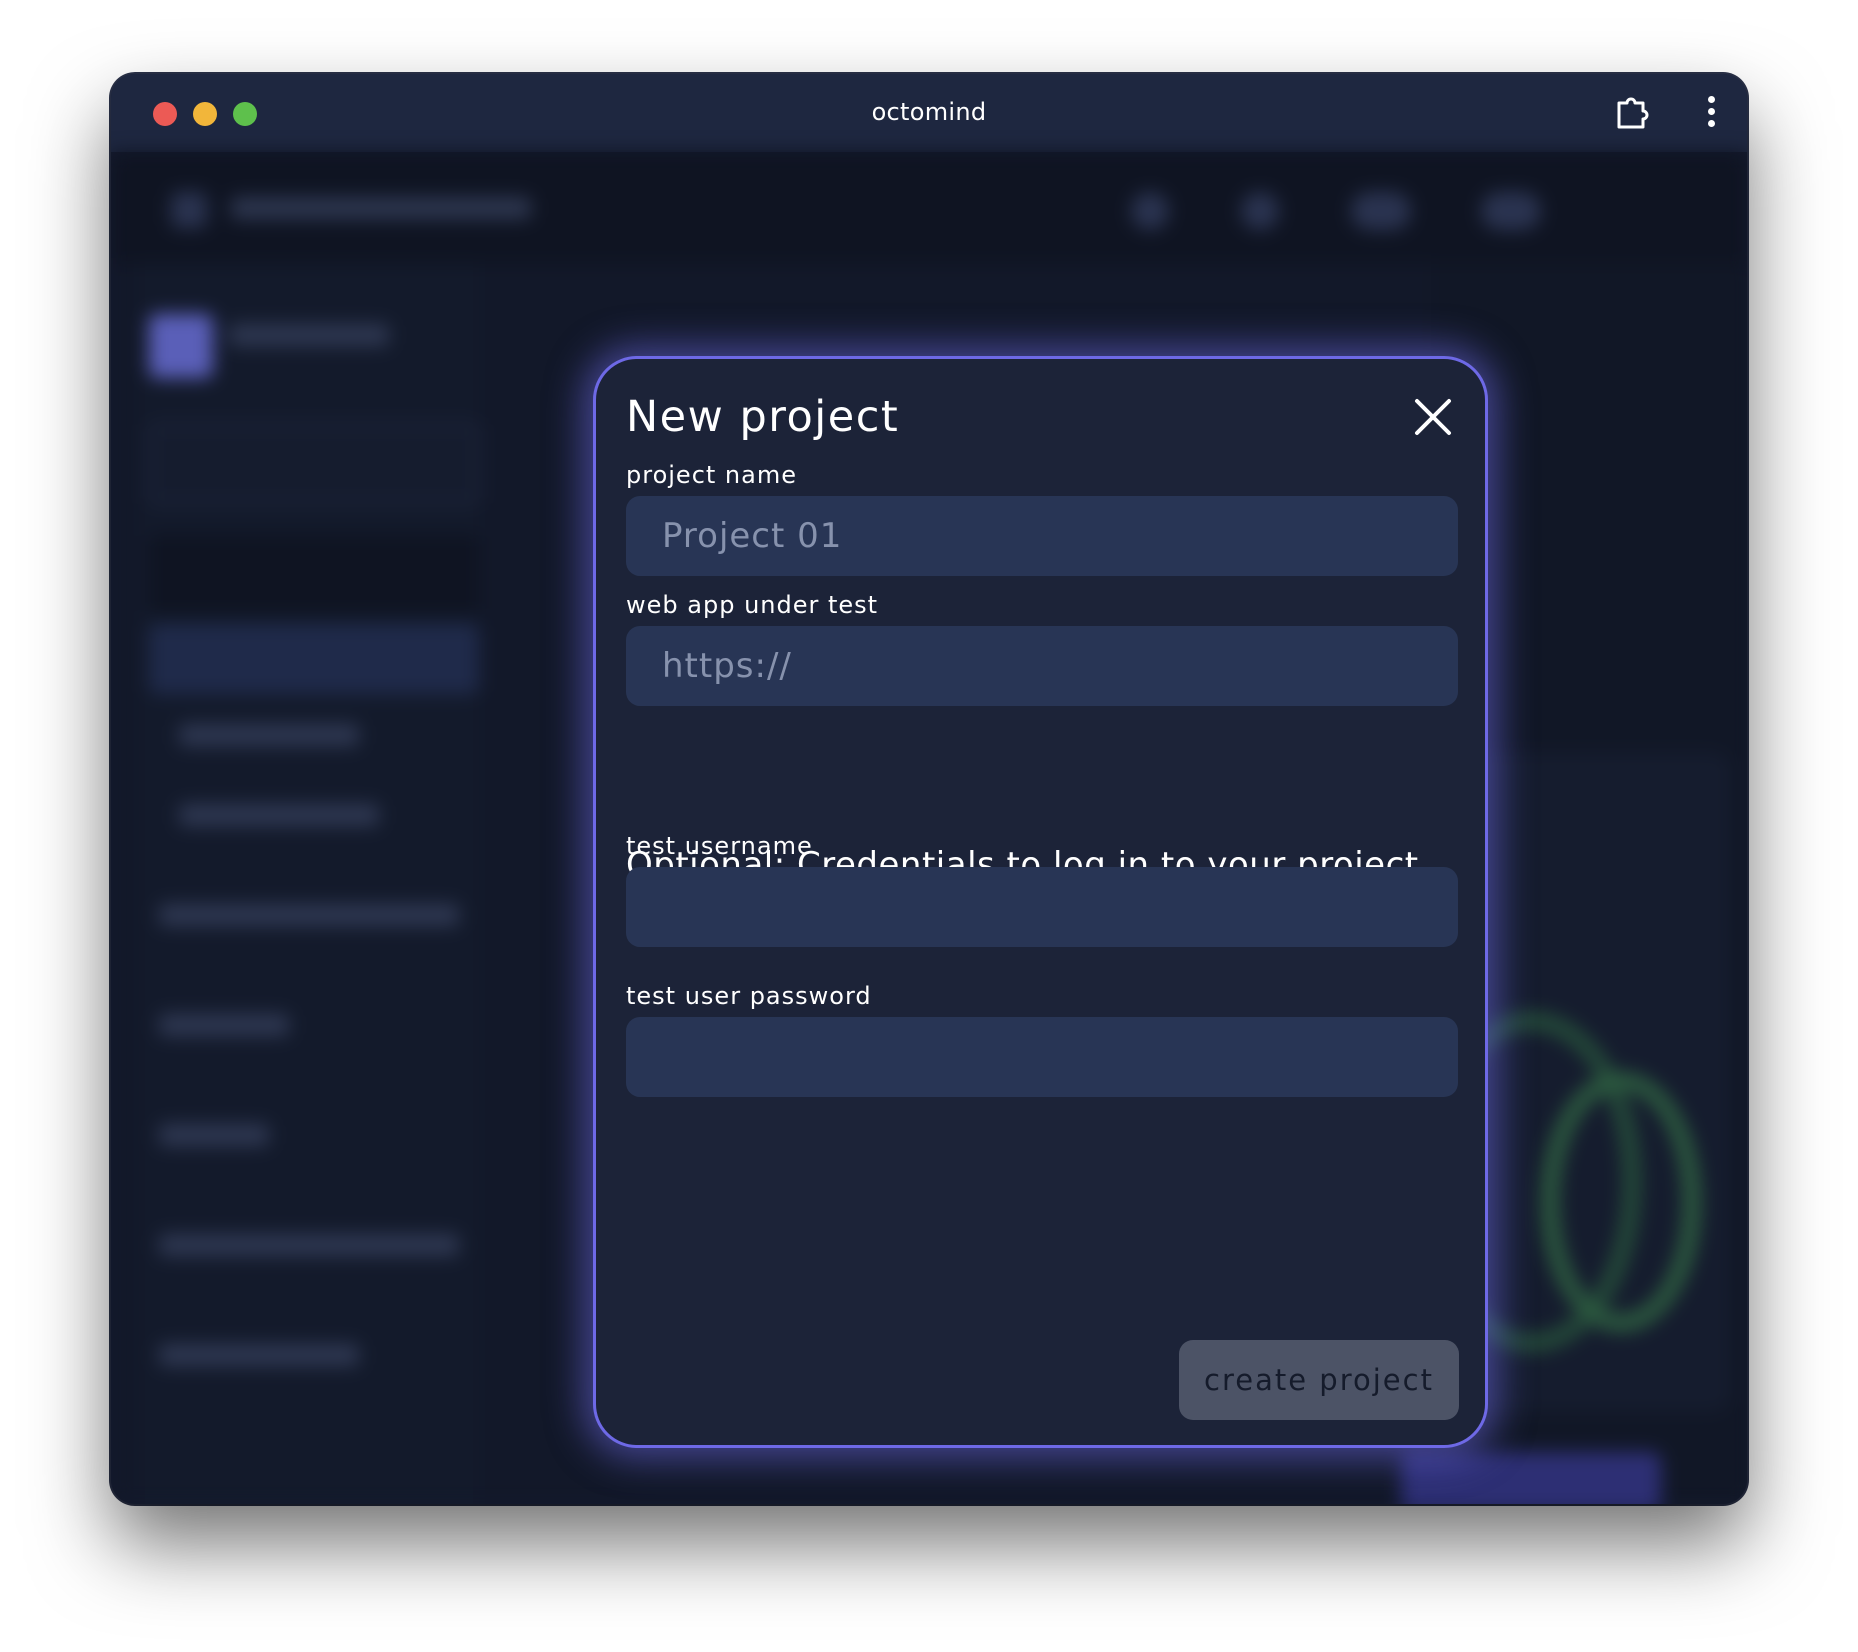  What do you see at coordinates (314, 574) in the screenshot?
I see `background-section` at bounding box center [314, 574].